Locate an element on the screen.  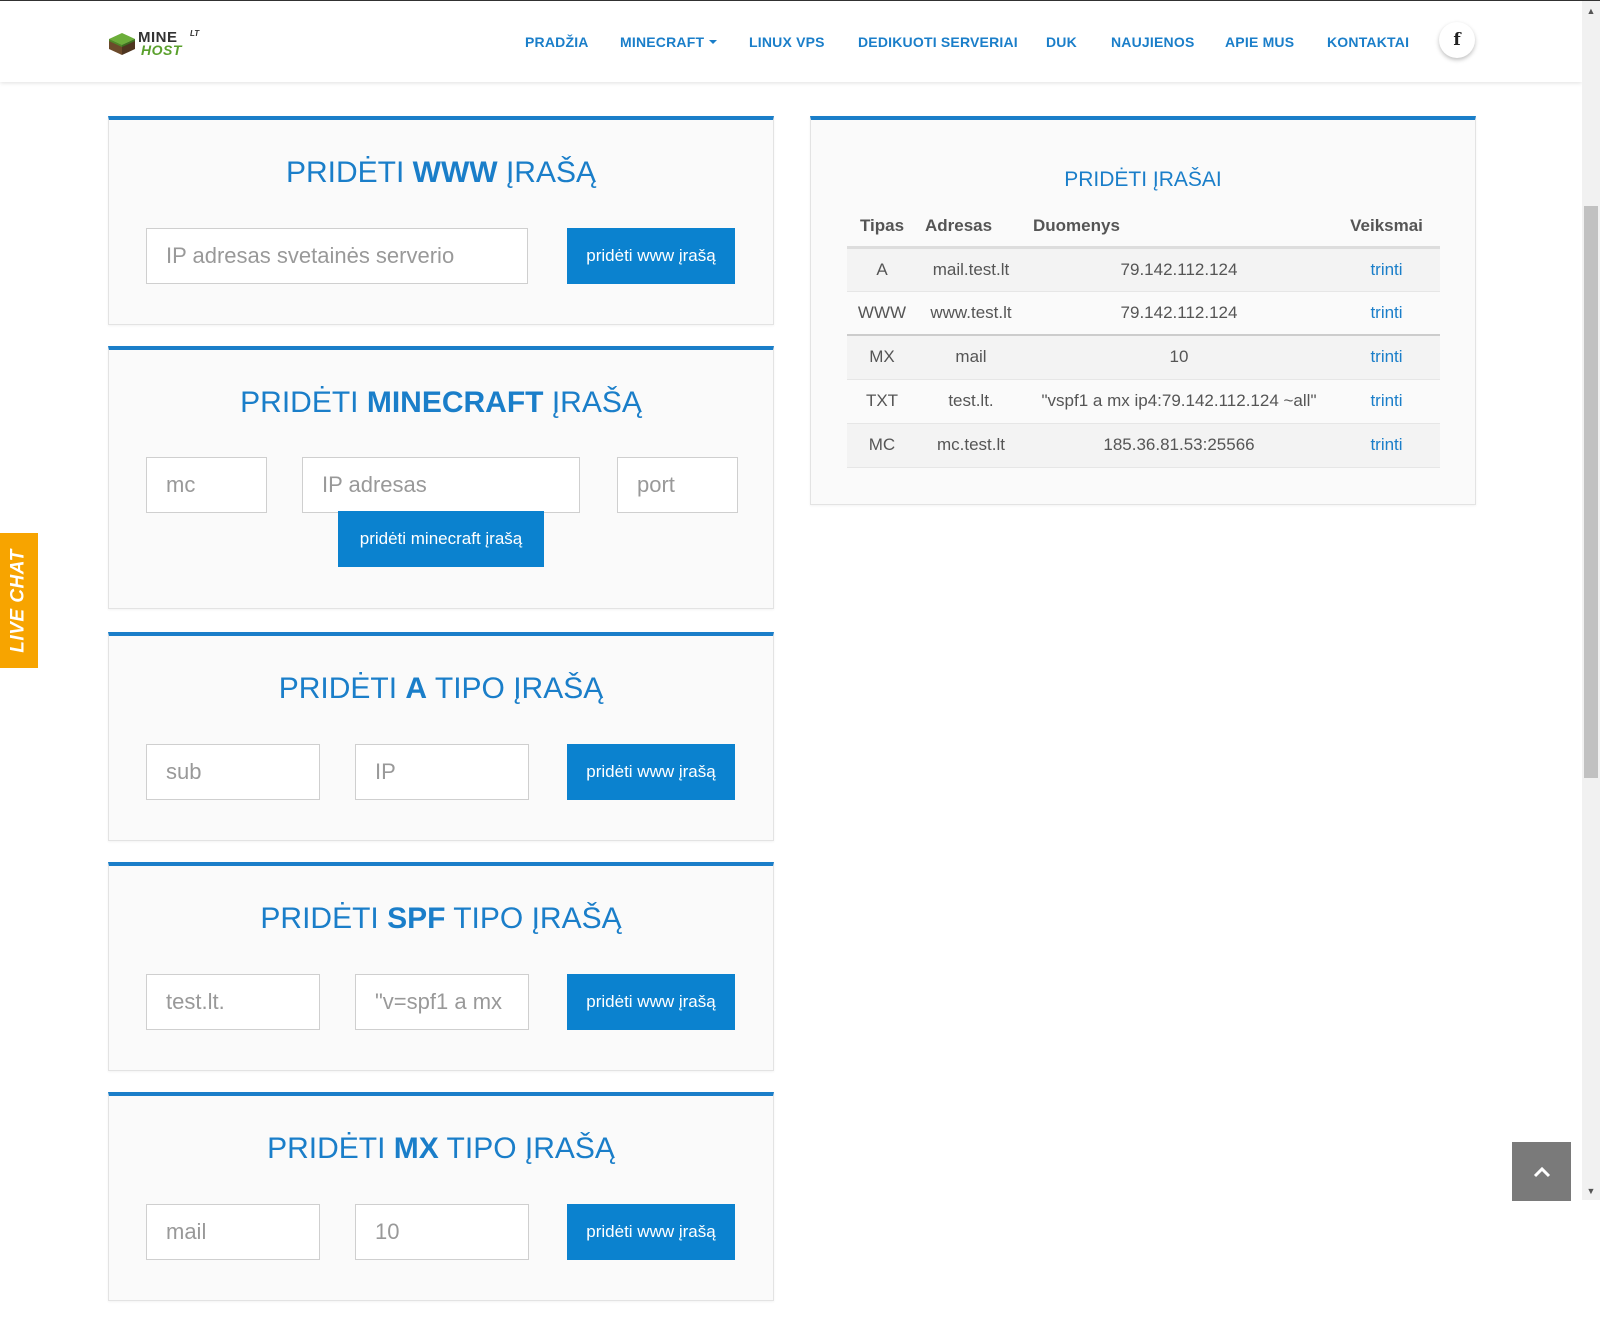
cell-type: MC is located at coordinates (882, 445).